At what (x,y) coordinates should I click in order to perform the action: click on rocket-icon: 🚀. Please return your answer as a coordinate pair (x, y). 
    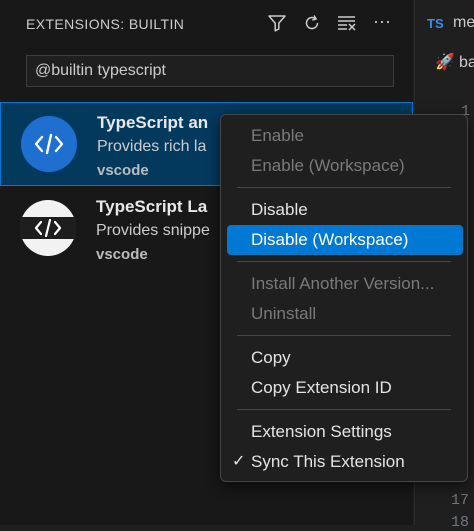
    Looking at the image, I should click on (445, 62).